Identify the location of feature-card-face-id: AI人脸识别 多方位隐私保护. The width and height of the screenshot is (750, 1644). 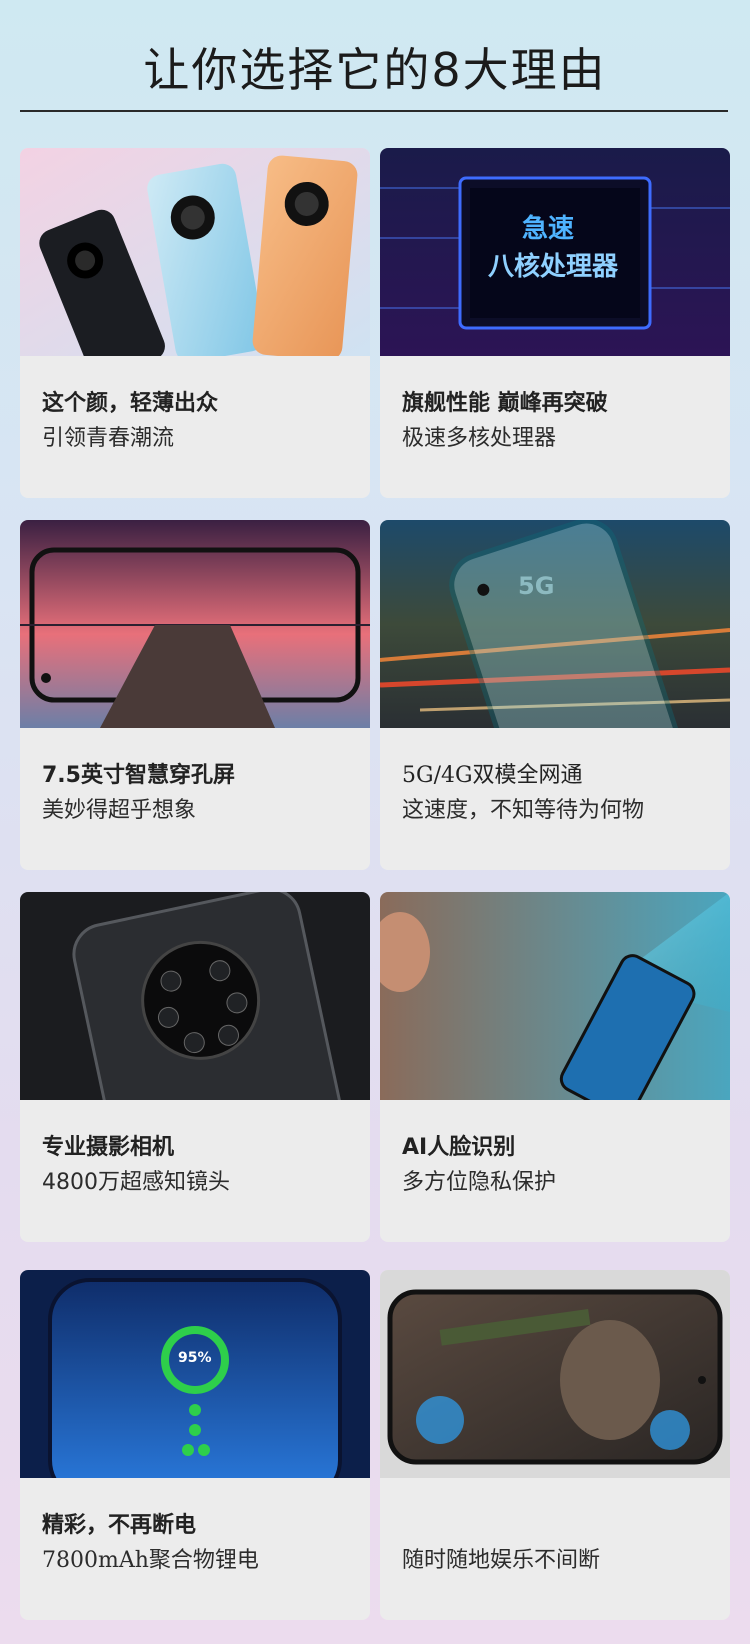
(555, 1067).